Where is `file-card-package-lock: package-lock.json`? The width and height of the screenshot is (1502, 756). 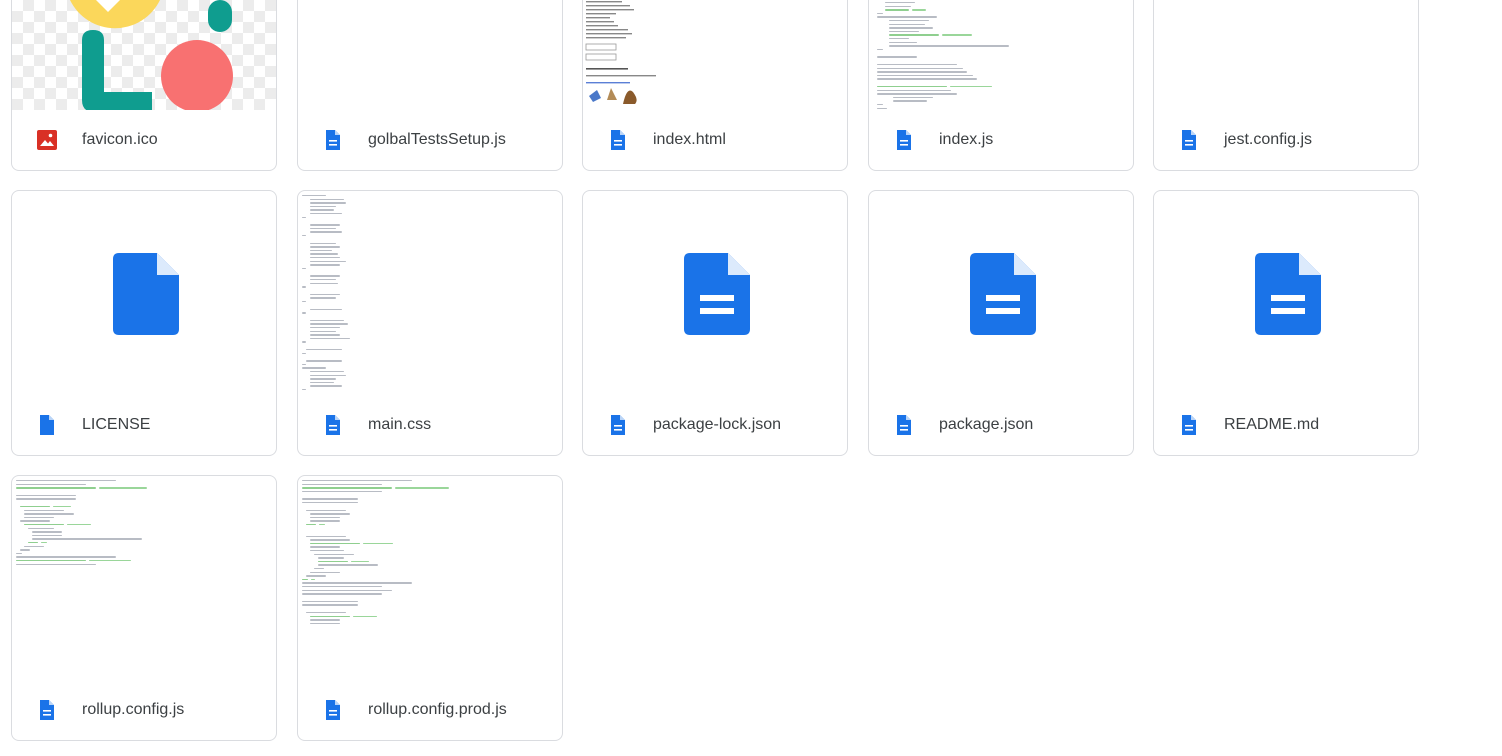 file-card-package-lock: package-lock.json is located at coordinates (715, 323).